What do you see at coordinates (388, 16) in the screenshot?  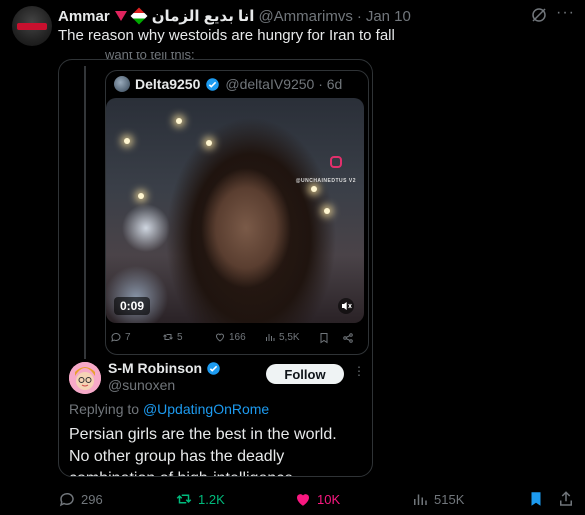 I see `tweet-date: Jan 10` at bounding box center [388, 16].